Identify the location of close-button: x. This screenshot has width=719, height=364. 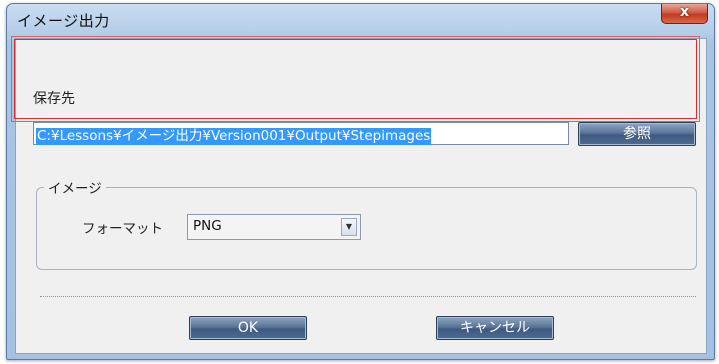
(684, 14).